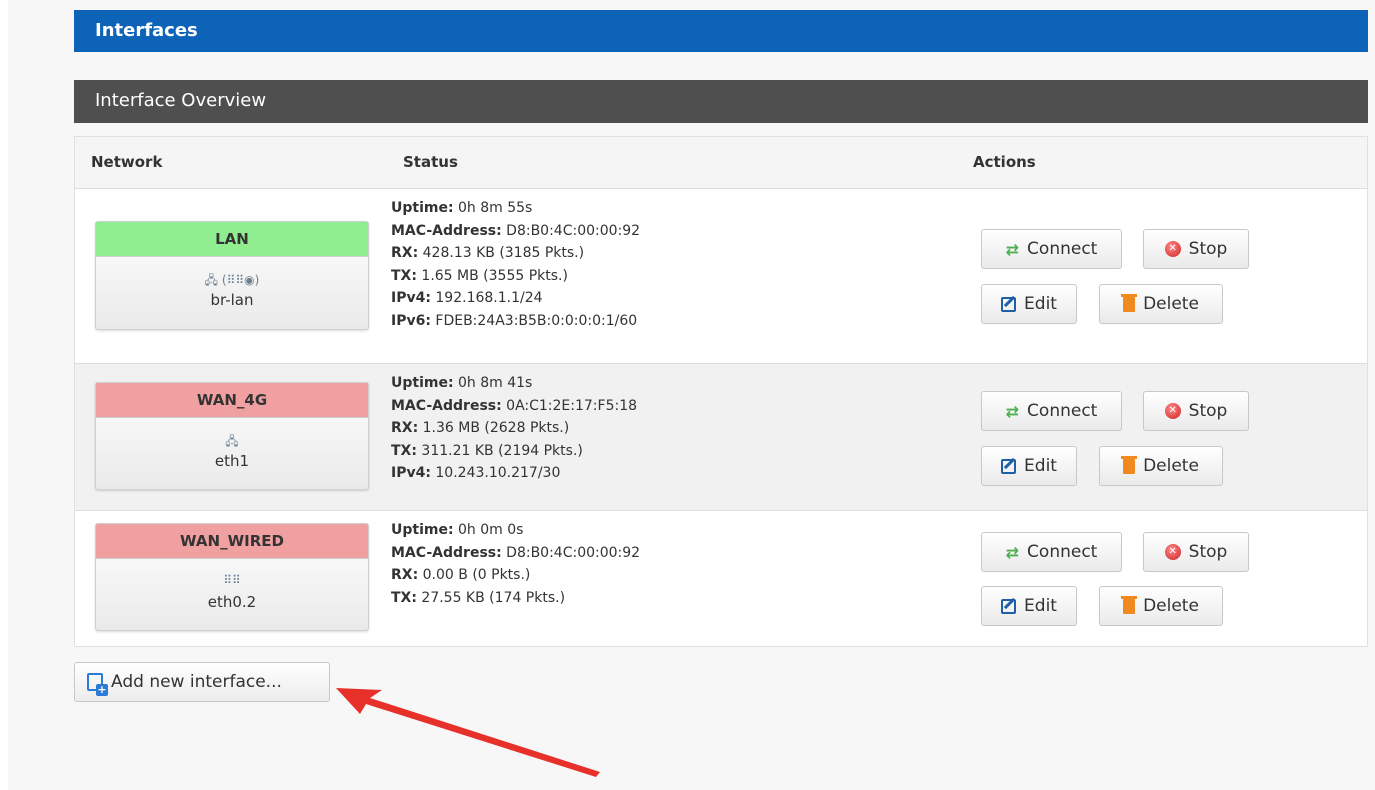  What do you see at coordinates (127, 162) in the screenshot?
I see `header-network: Network` at bounding box center [127, 162].